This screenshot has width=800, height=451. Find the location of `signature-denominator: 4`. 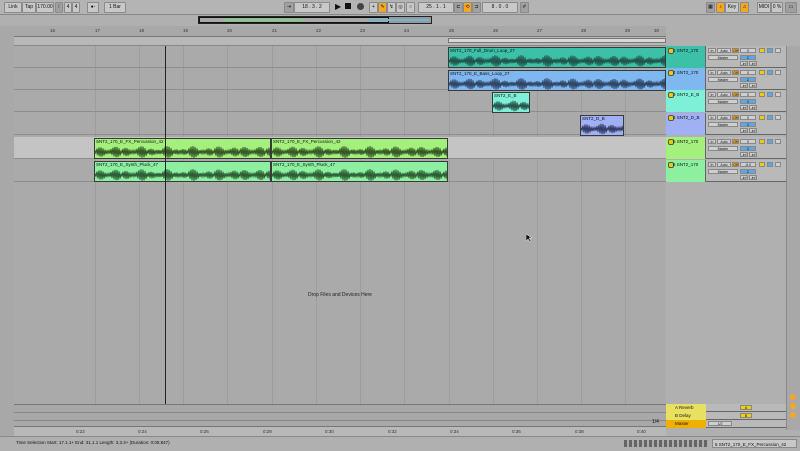

signature-denominator: 4 is located at coordinates (76, 7).